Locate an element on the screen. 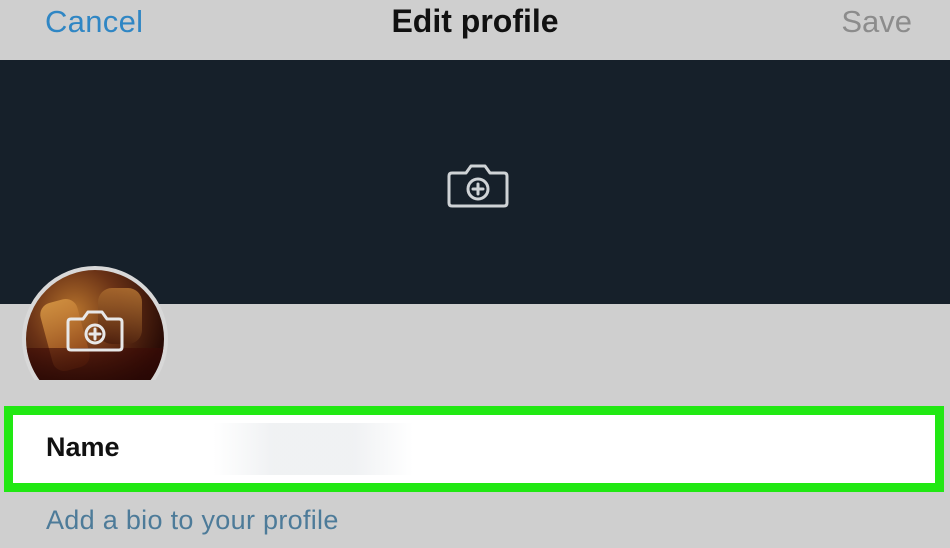  name-label: Name is located at coordinates (83, 447).